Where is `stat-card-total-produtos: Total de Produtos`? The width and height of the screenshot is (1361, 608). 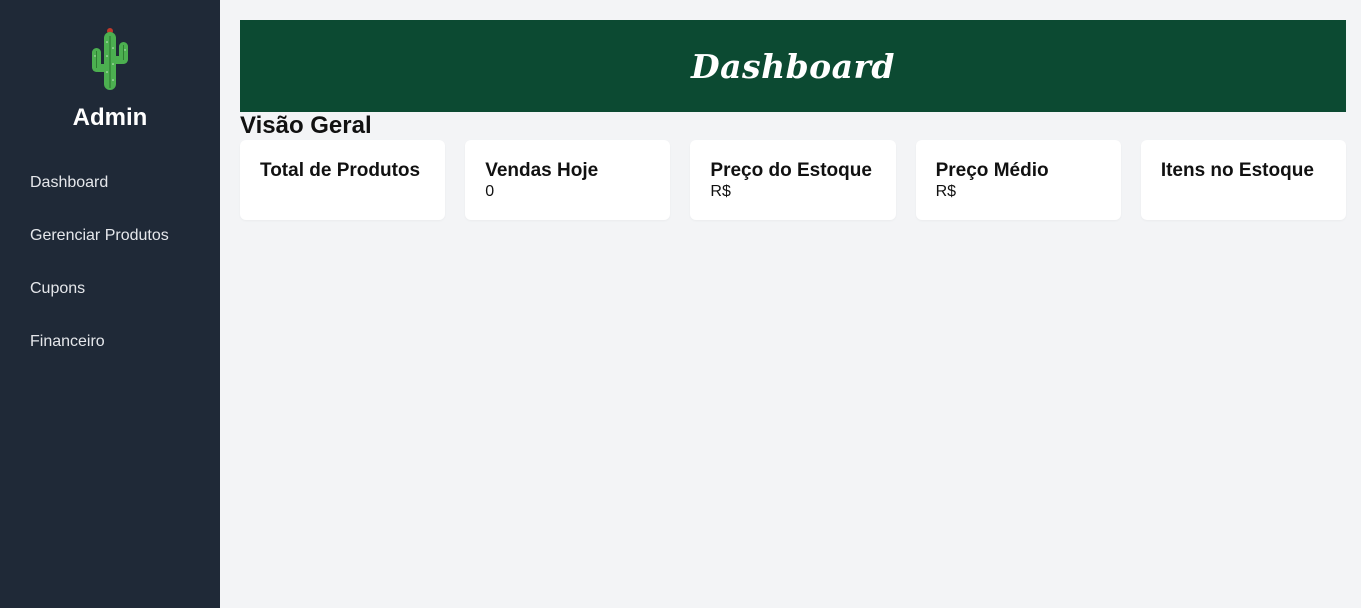
stat-card-total-produtos: Total de Produtos is located at coordinates (343, 180).